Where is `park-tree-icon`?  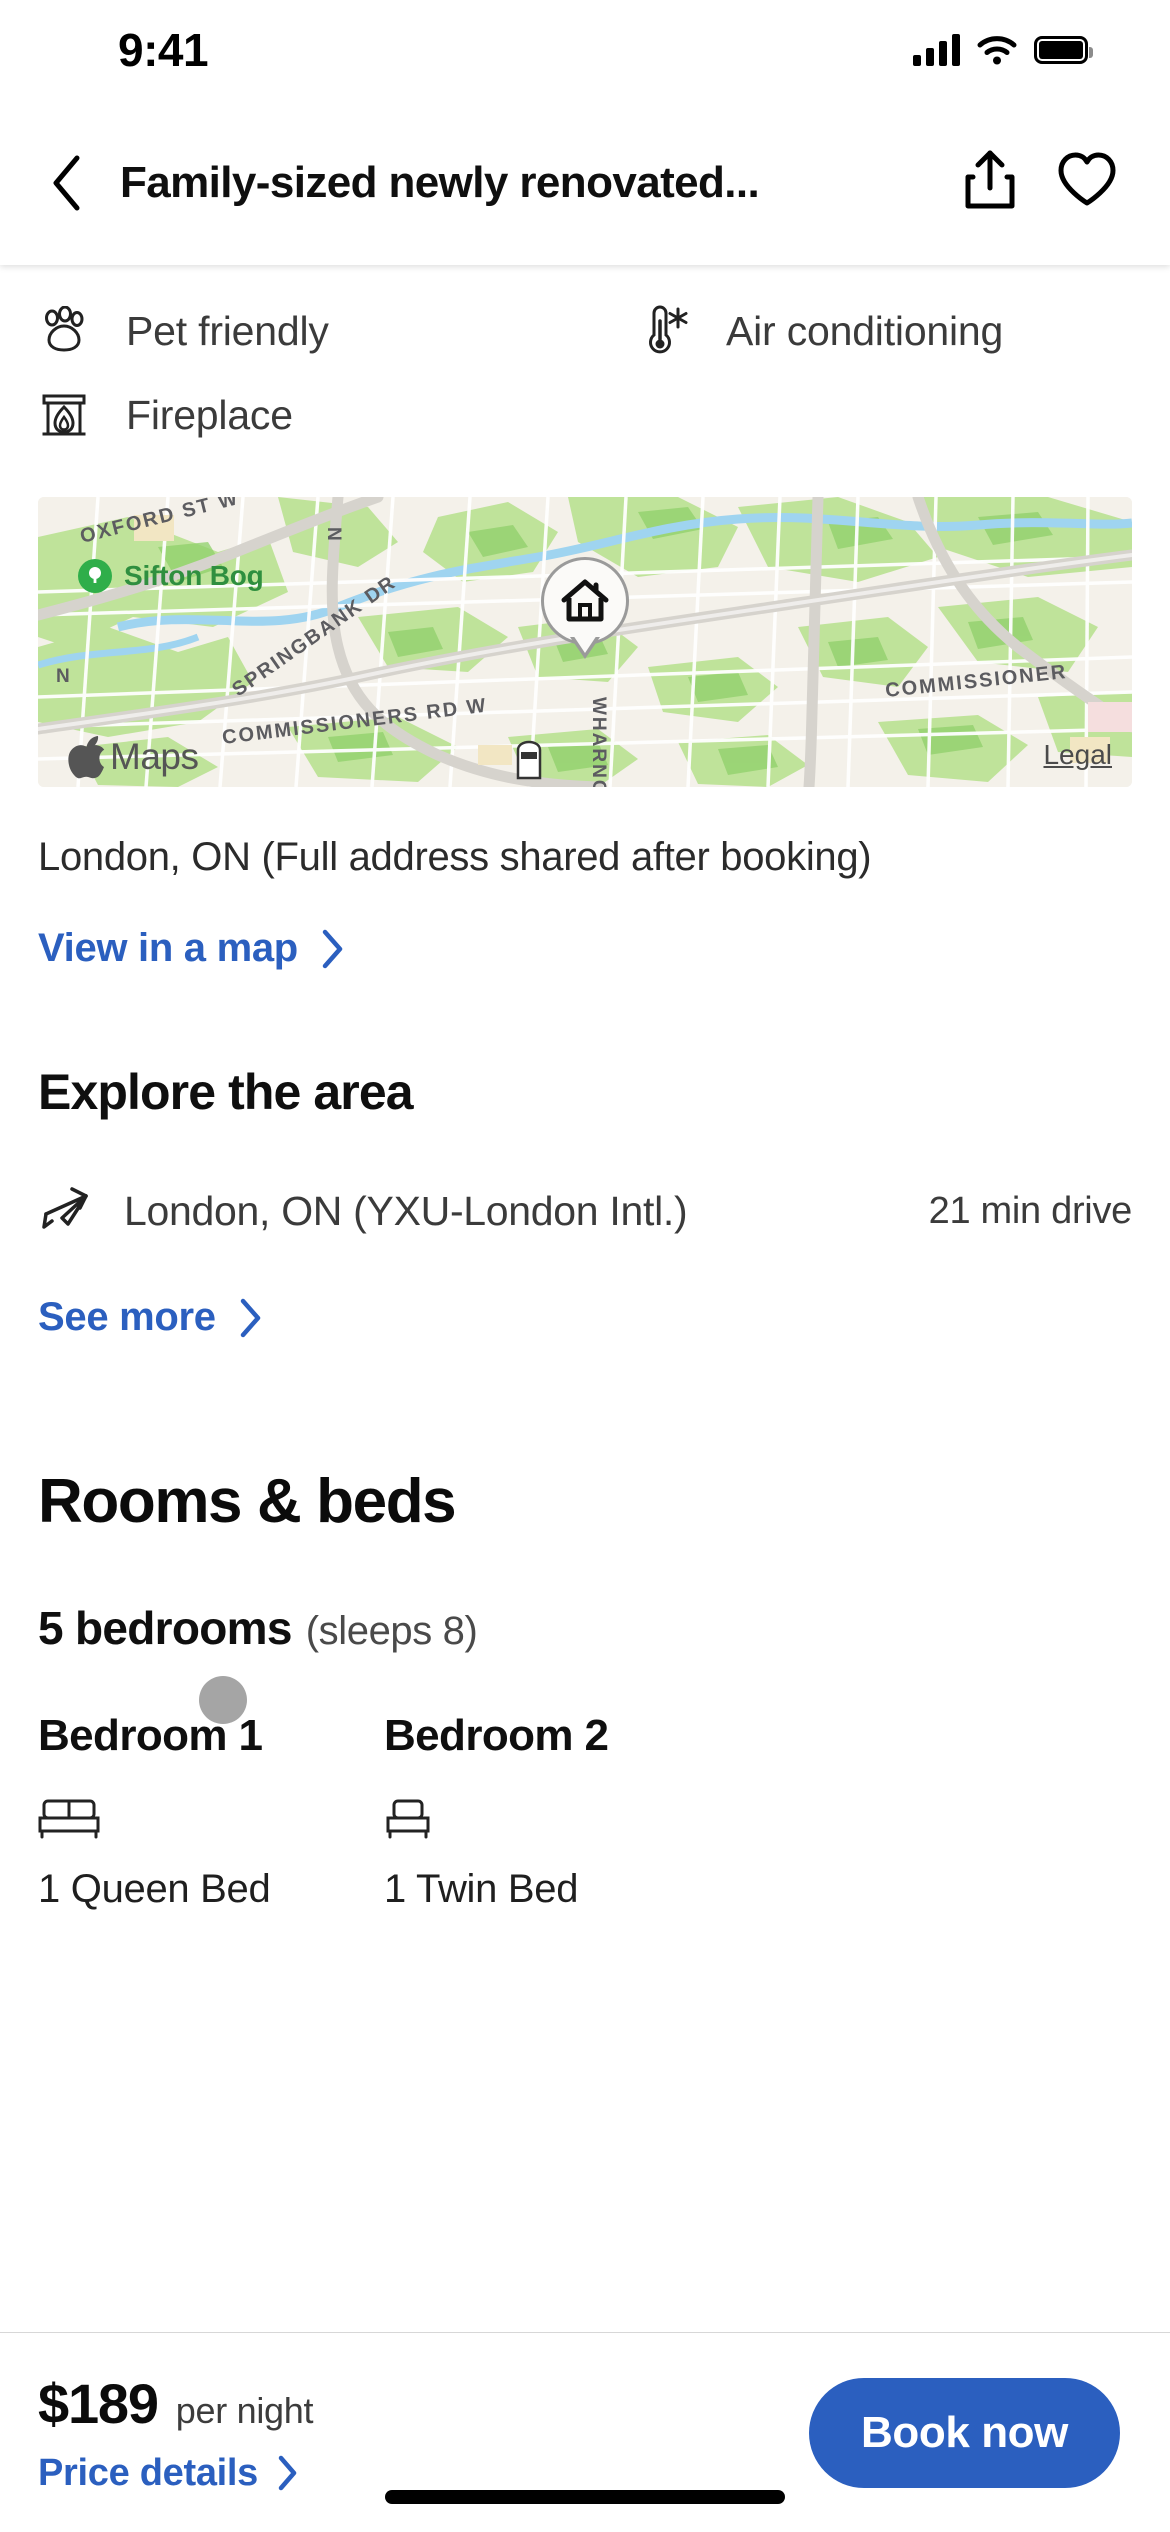 park-tree-icon is located at coordinates (95, 576).